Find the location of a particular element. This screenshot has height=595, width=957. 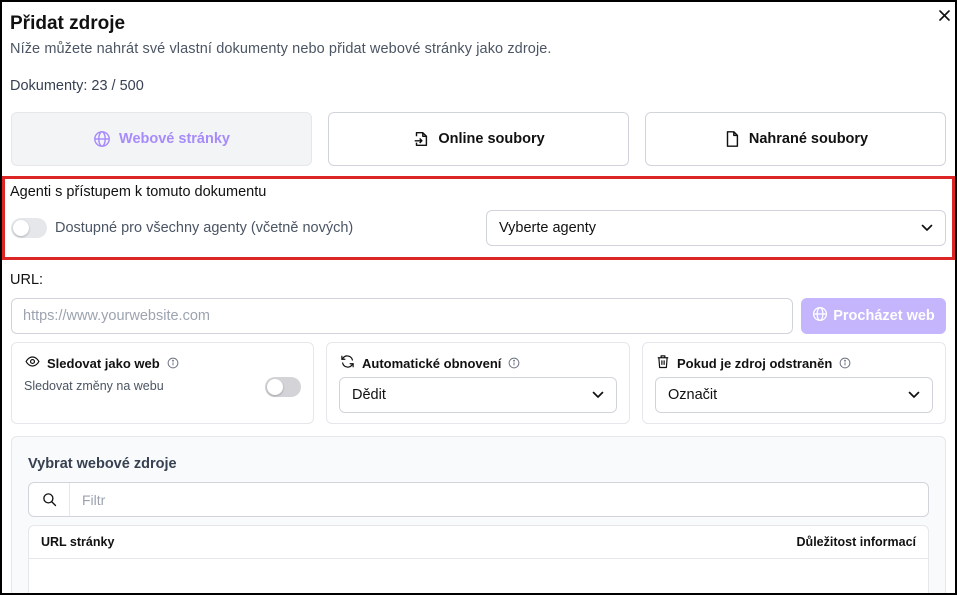

eye-icon is located at coordinates (32, 363).